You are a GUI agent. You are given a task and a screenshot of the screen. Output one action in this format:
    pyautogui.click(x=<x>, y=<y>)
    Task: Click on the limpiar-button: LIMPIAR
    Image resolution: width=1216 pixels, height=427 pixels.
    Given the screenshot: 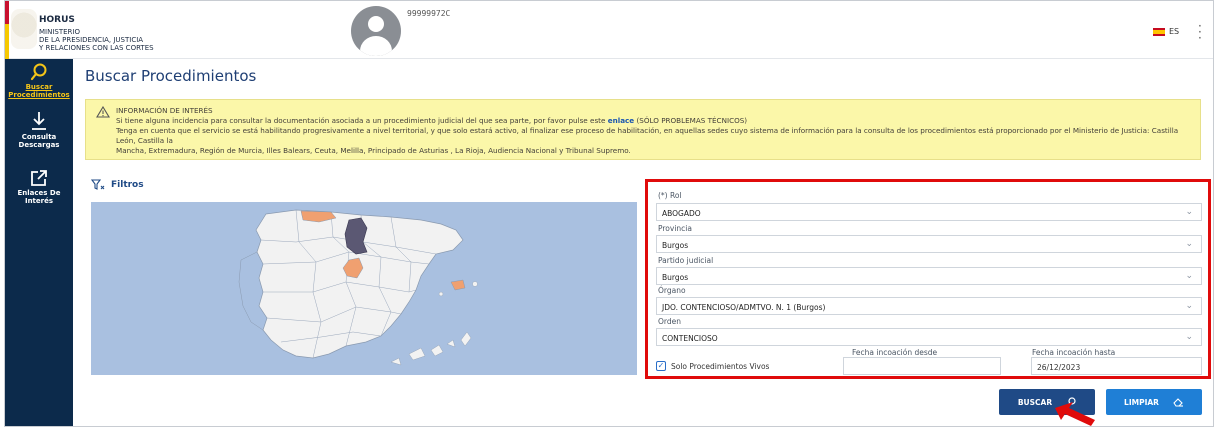 What is the action you would take?
    pyautogui.click(x=1154, y=402)
    